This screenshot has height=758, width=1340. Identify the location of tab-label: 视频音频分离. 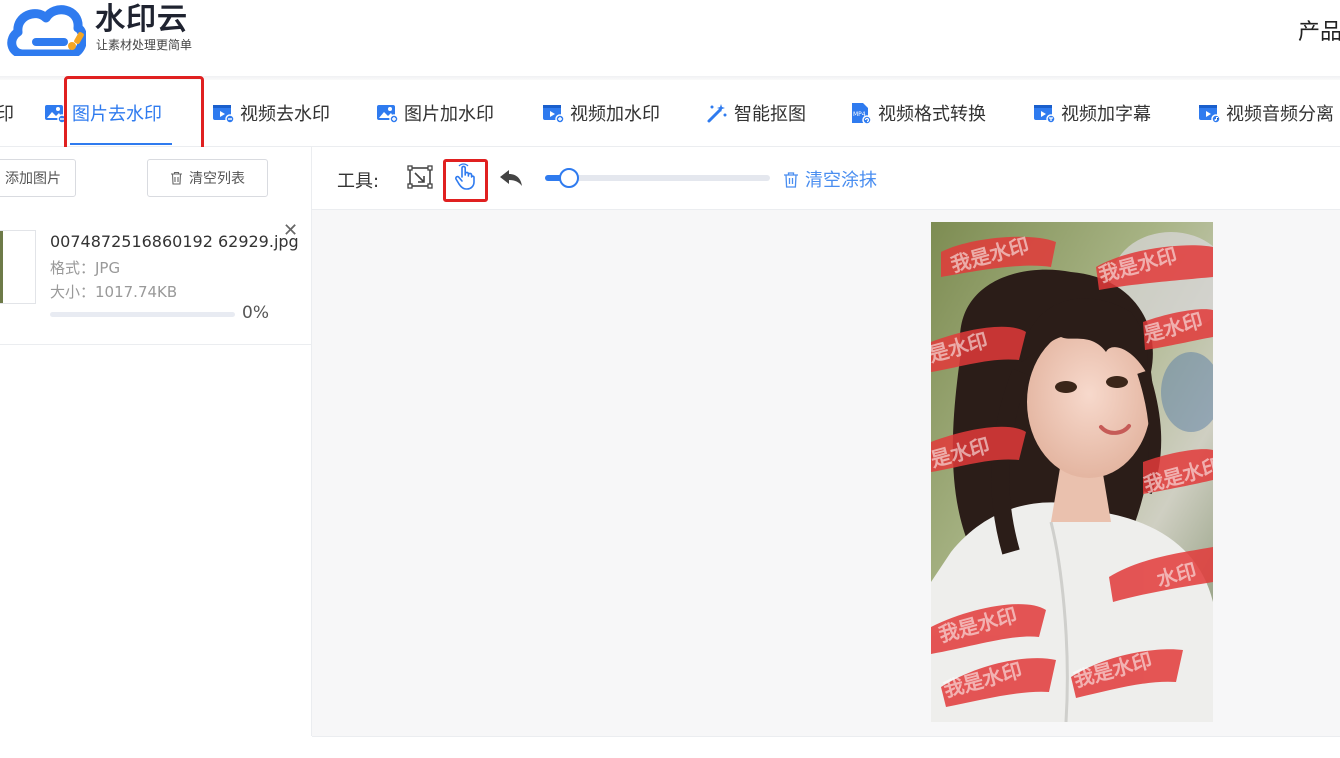
(1280, 114).